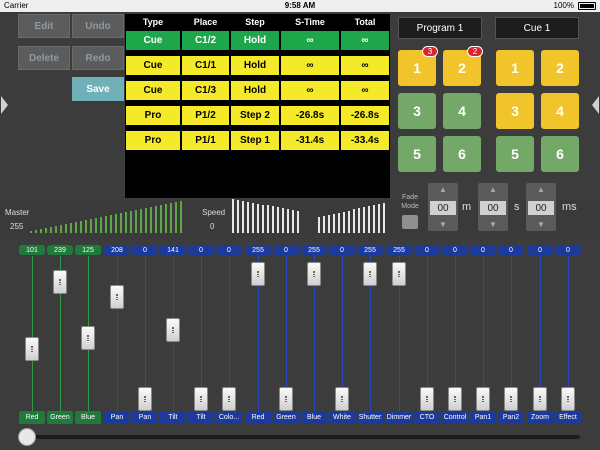 Image resolution: width=600 pixels, height=450 pixels. I want to click on cue-pad-3: 3, so click(515, 111).